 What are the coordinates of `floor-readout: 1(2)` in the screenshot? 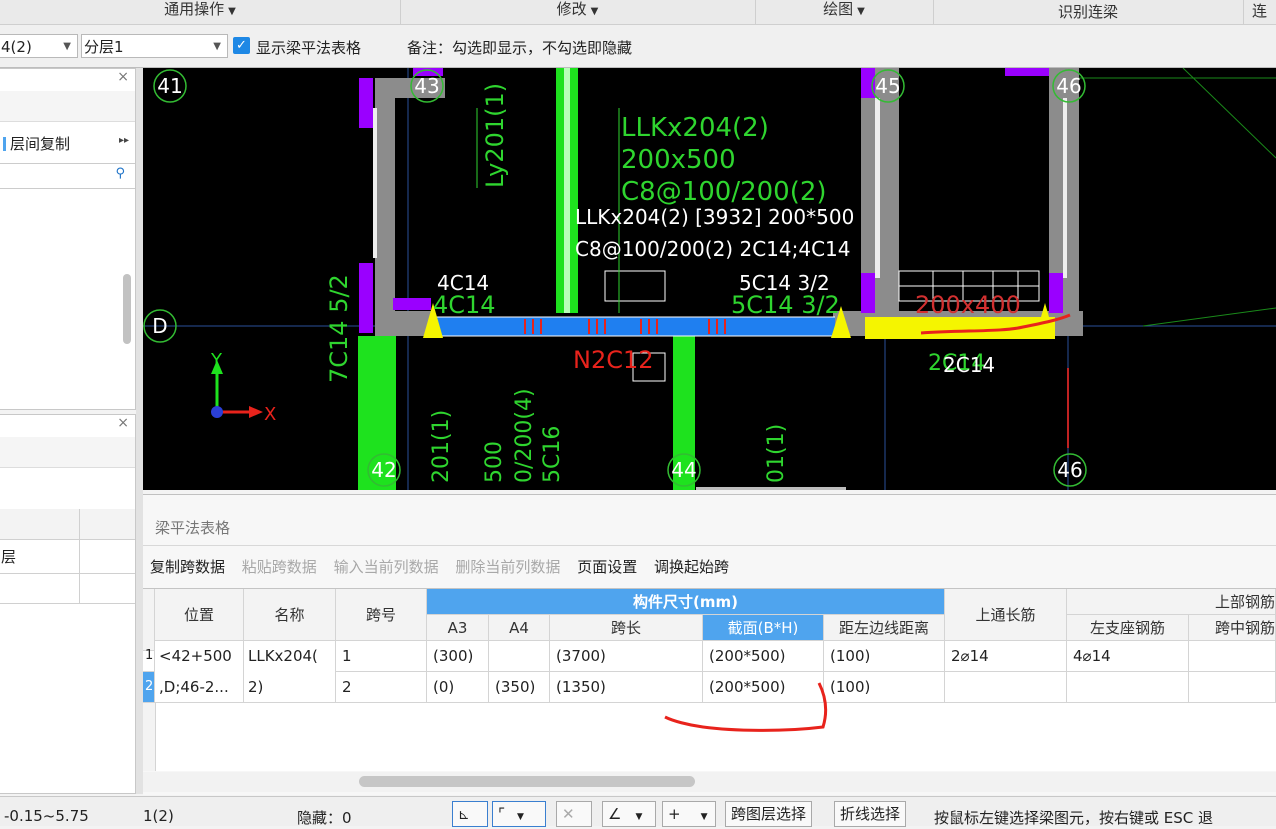 It's located at (158, 816).